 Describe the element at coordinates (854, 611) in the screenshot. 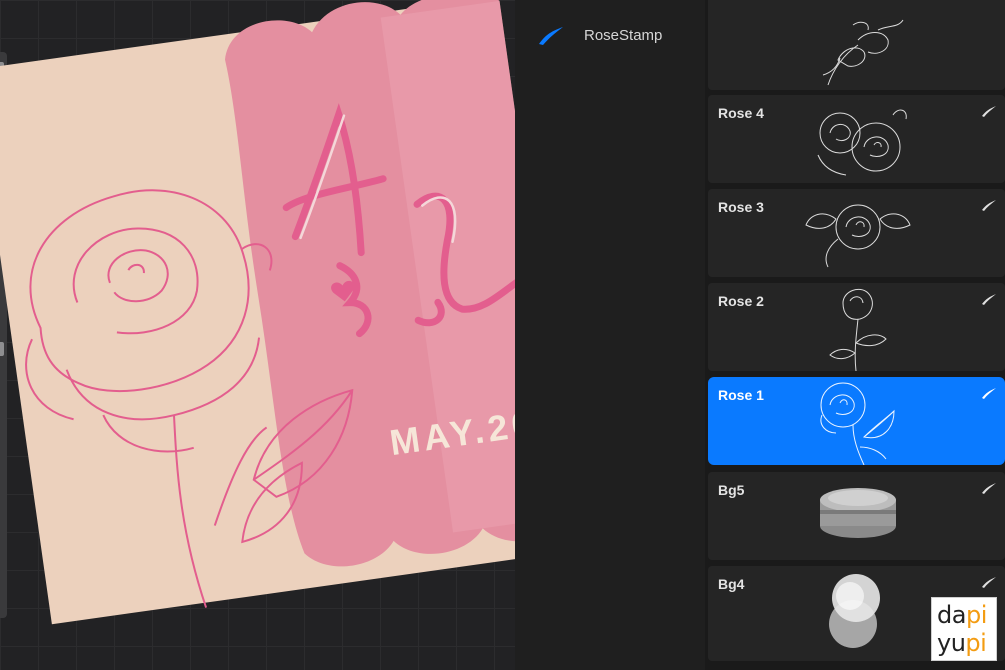

I see `translucent-circles-preview` at that location.